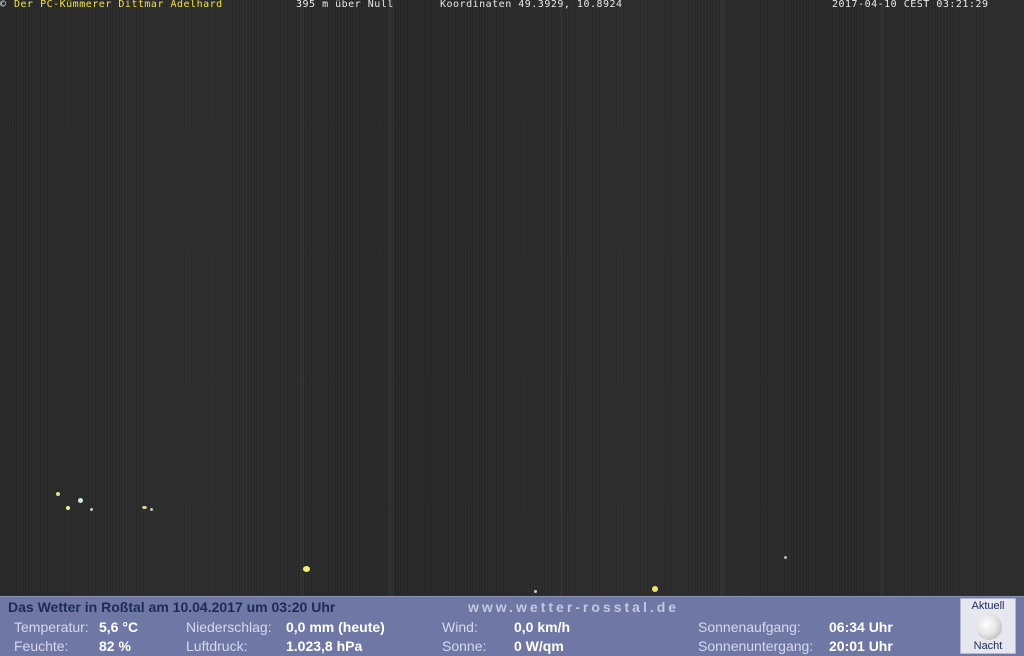 This screenshot has height=656, width=1024. What do you see at coordinates (531, 5) in the screenshot?
I see `coordinates-readout: Koordinaten 49.3929, 10.8924` at bounding box center [531, 5].